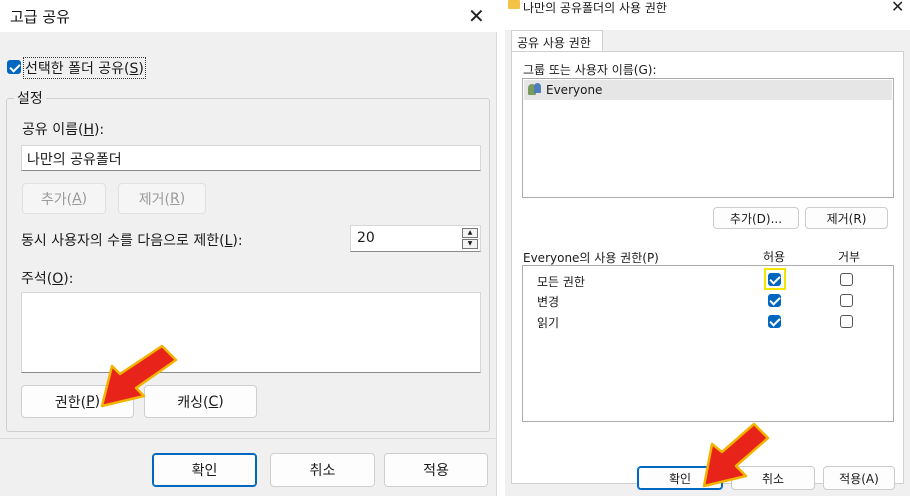 The height and width of the screenshot is (496, 910). Describe the element at coordinates (537, 88) in the screenshot. I see `users-icon-back` at that location.